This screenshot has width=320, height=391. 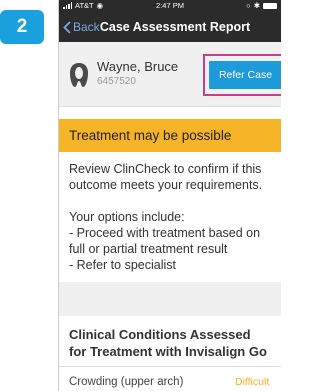 I want to click on bluetooth-icon: ✱, so click(x=256, y=5).